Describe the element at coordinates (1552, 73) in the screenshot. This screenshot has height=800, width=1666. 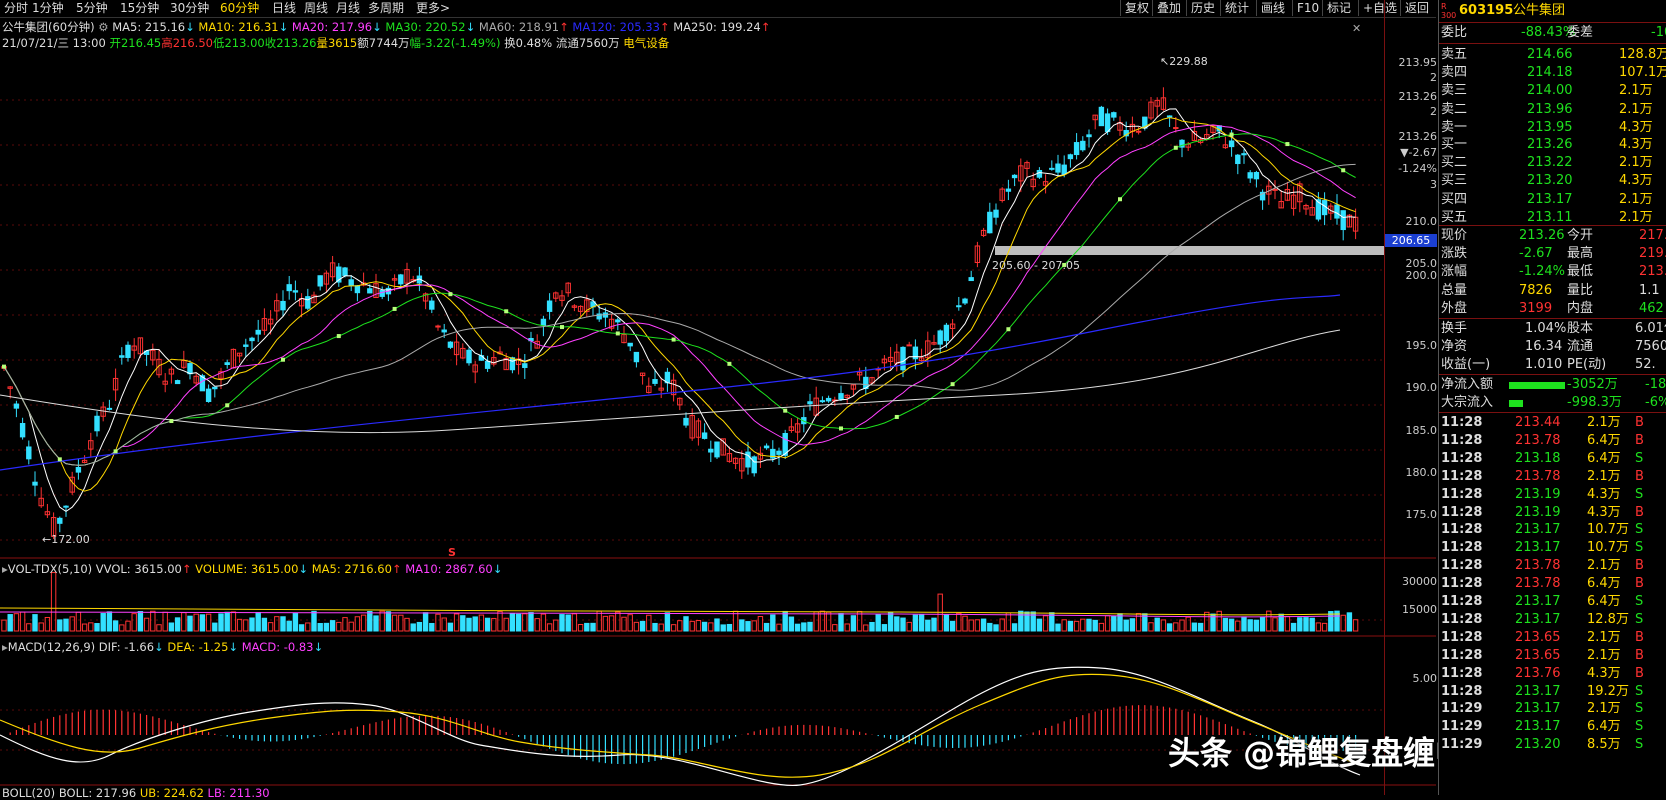
I see `ask-row: 卖四 214.18 107.1万` at that location.